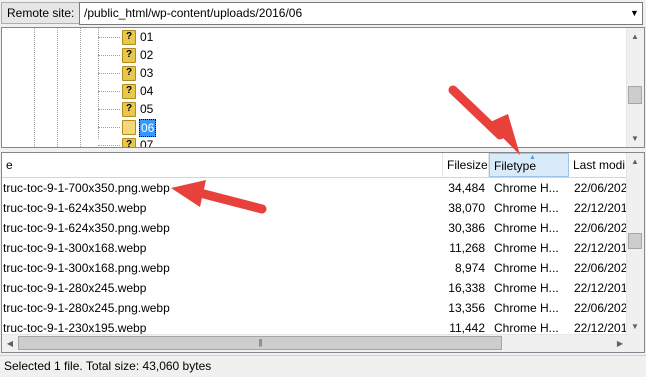 Image resolution: width=646 pixels, height=377 pixels. Describe the element at coordinates (466, 308) in the screenshot. I see `file-size: 13,356` at that location.